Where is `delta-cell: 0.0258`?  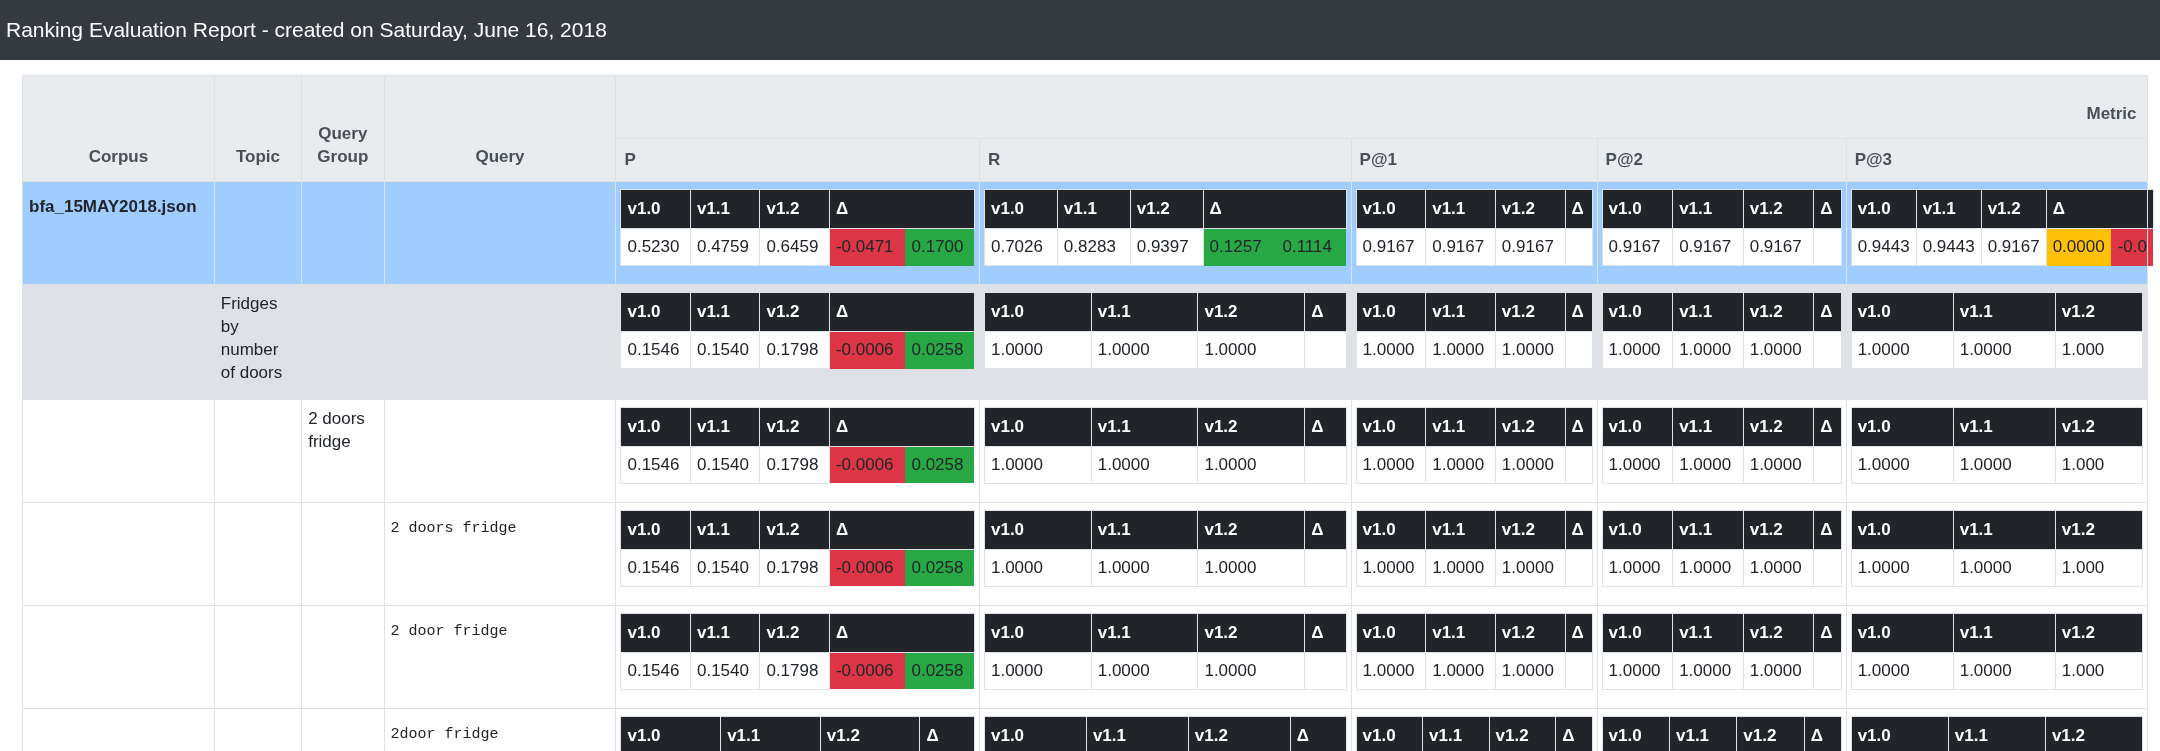 delta-cell: 0.0258 is located at coordinates (939, 568).